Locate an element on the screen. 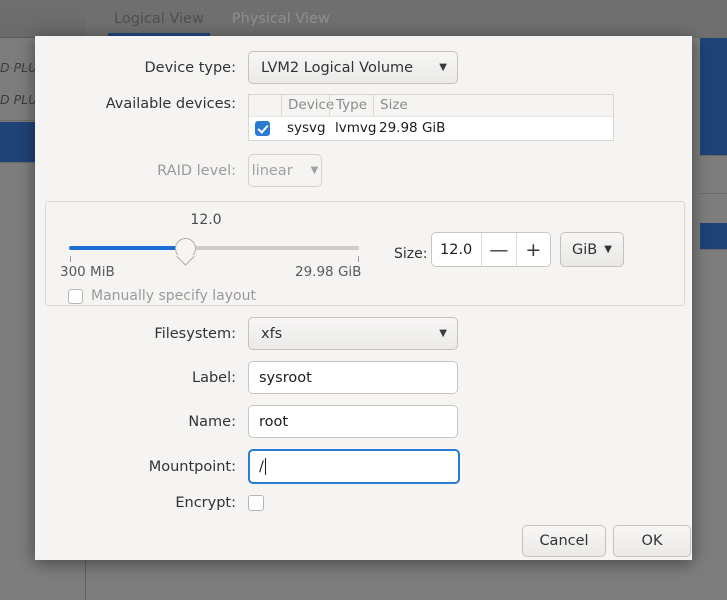  background-tabbar: Logical View Physical View is located at coordinates (406, 19).